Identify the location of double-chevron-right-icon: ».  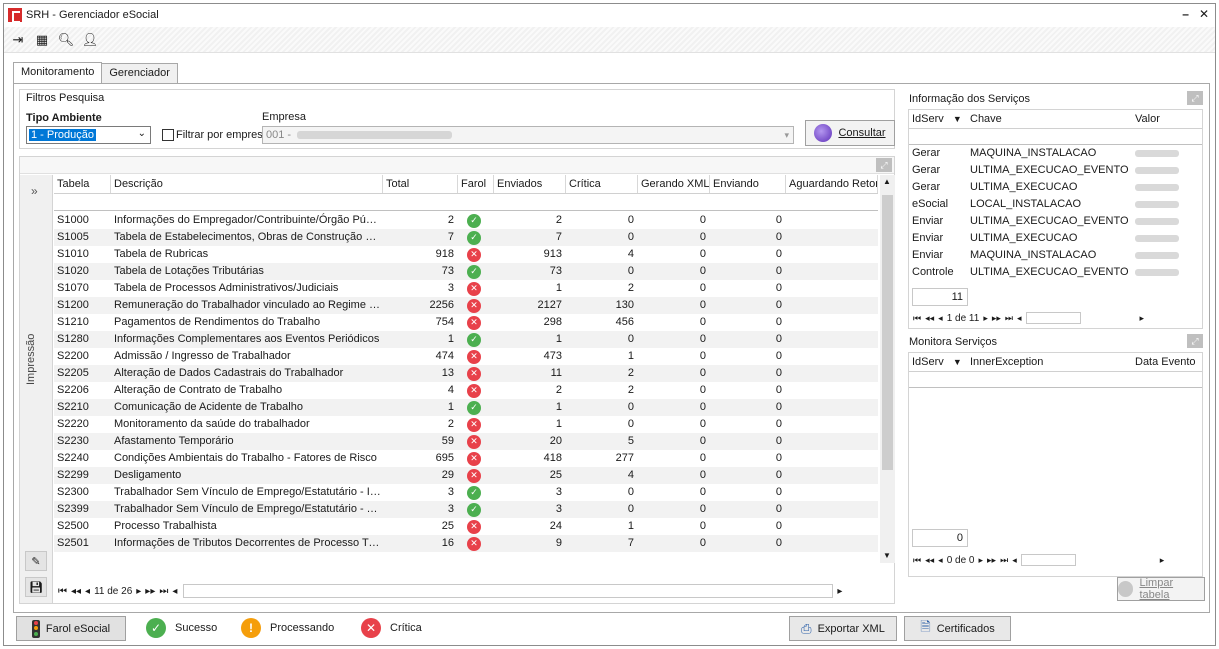
(34, 191).